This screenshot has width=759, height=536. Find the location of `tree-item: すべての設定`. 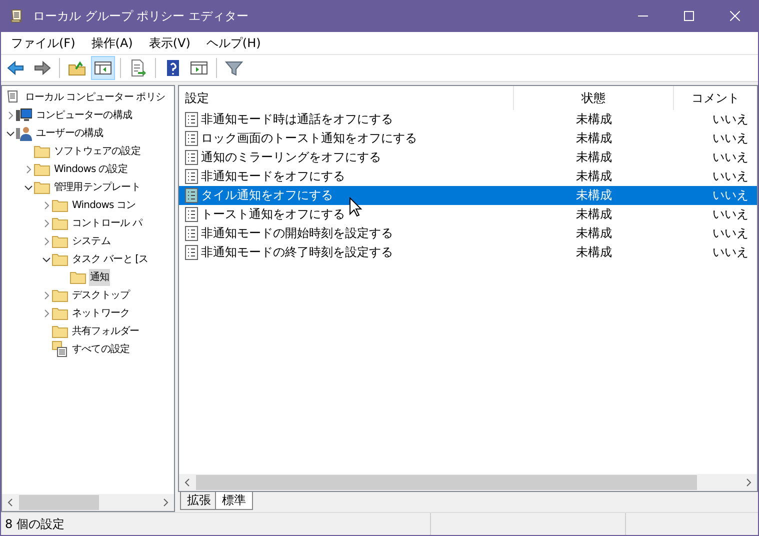

tree-item: すべての設定 is located at coordinates (101, 349).